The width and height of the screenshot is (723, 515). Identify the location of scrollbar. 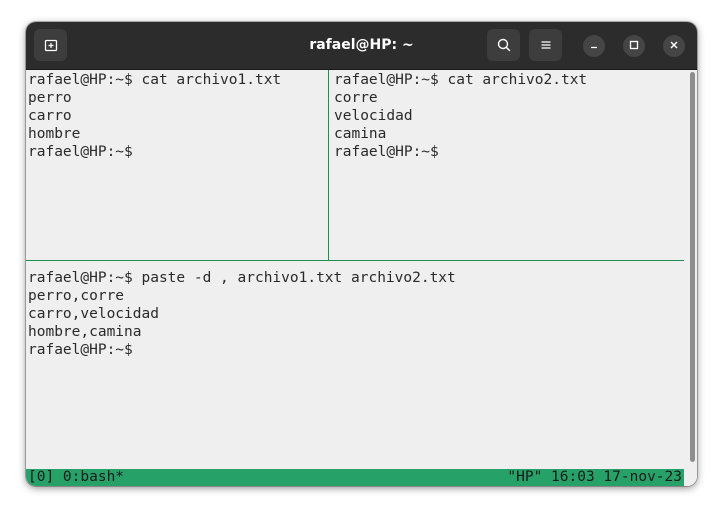
(692, 267).